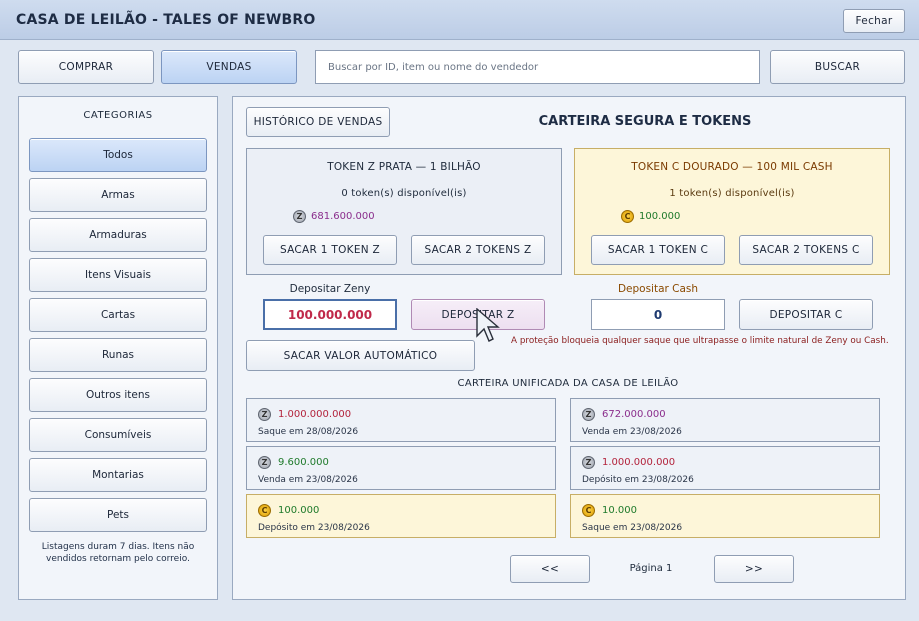 The width and height of the screenshot is (919, 621). I want to click on wallet-entry-amount: 100.000, so click(299, 510).